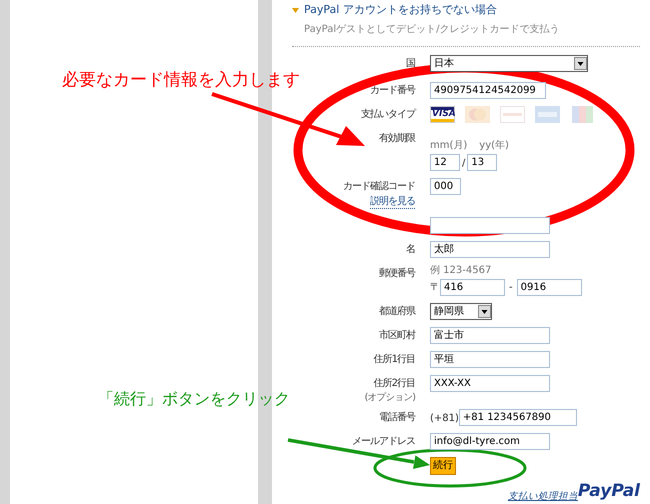  Describe the element at coordinates (490, 383) in the screenshot. I see `input-field: XXX-XX` at that location.